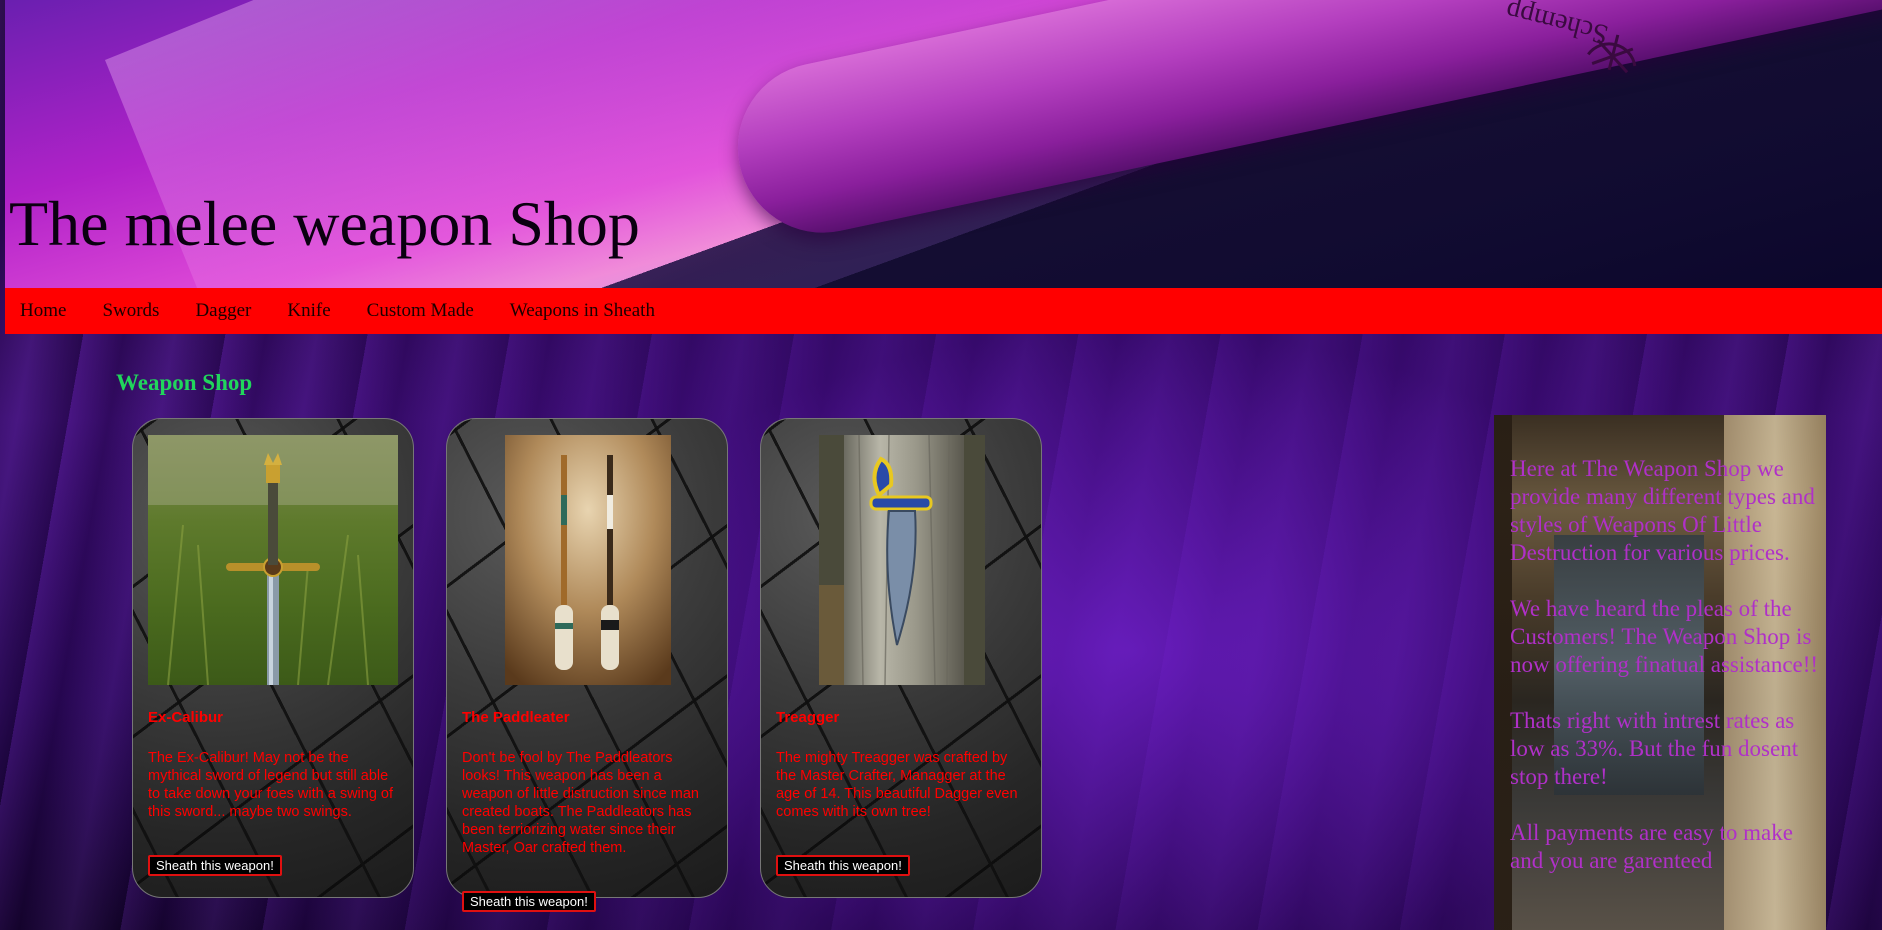 Image resolution: width=1882 pixels, height=930 pixels. What do you see at coordinates (186, 717) in the screenshot?
I see `product-name: Ex-Calibur` at bounding box center [186, 717].